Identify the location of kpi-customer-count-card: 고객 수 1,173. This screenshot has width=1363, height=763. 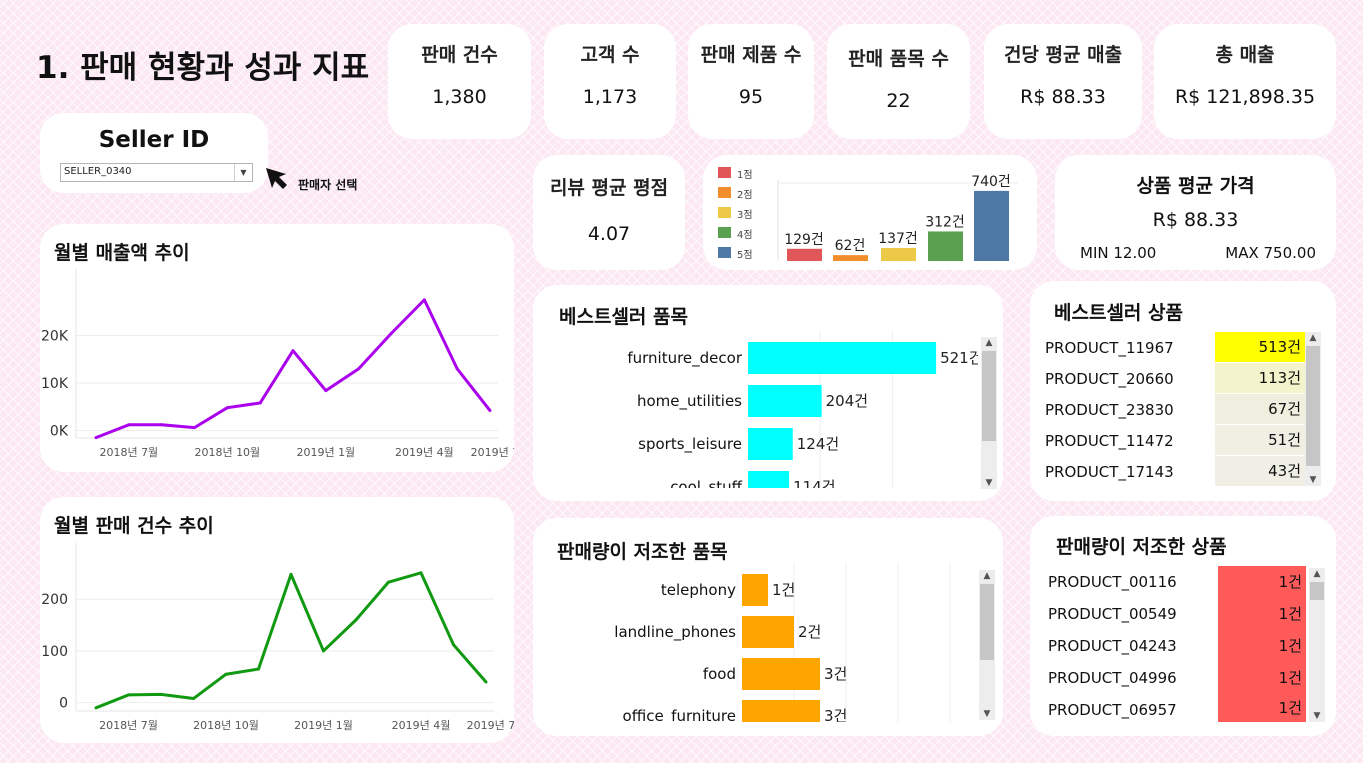
(610, 81).